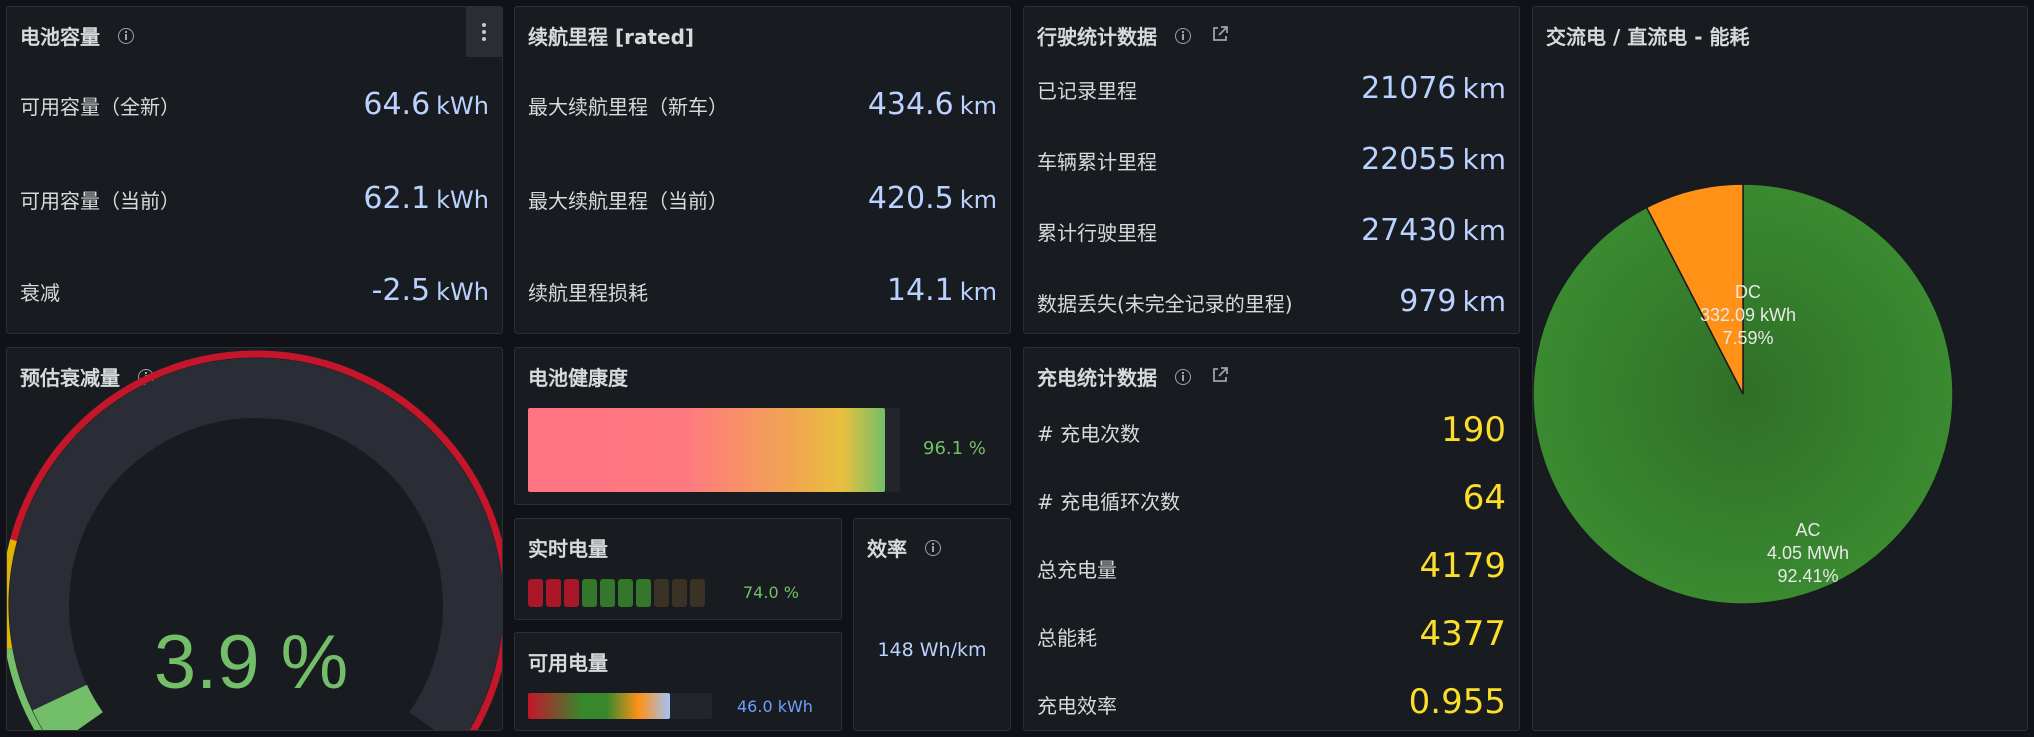 This screenshot has width=2034, height=737. Describe the element at coordinates (1484, 498) in the screenshot. I see `stat-value: 64` at that location.